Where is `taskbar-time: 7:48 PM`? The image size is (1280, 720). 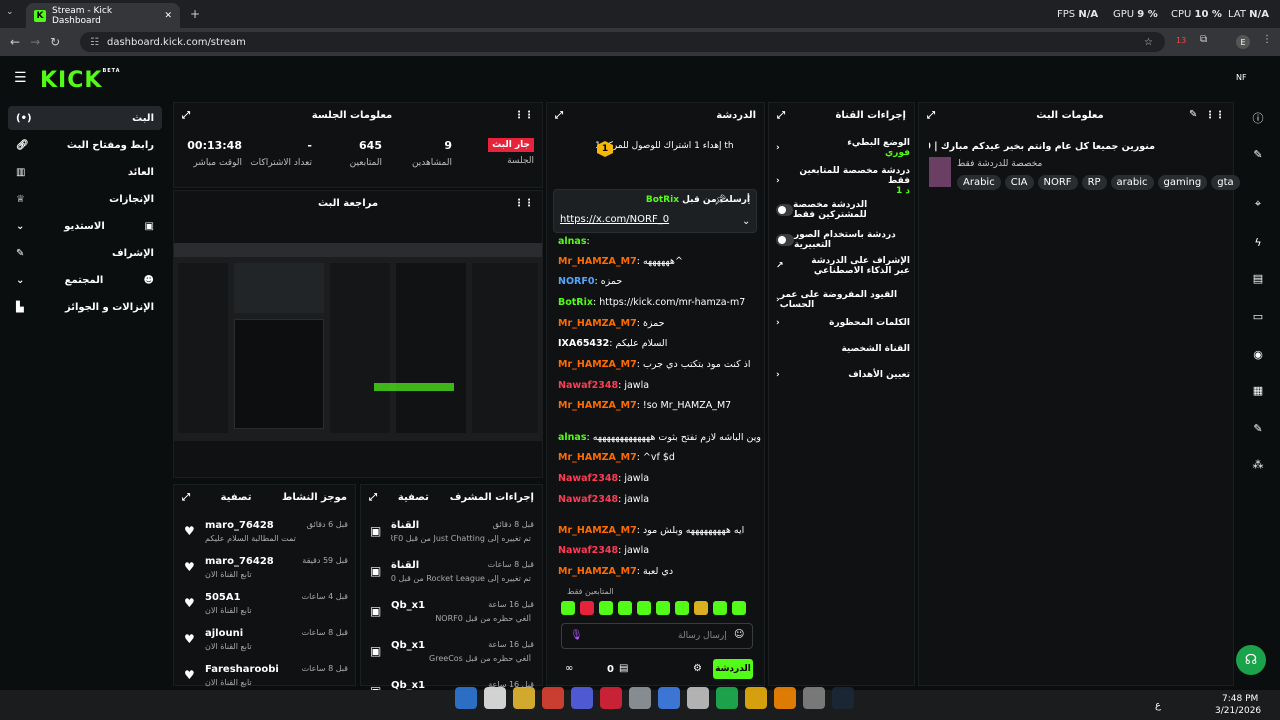
taskbar-time: 7:48 PM is located at coordinates (1240, 699).